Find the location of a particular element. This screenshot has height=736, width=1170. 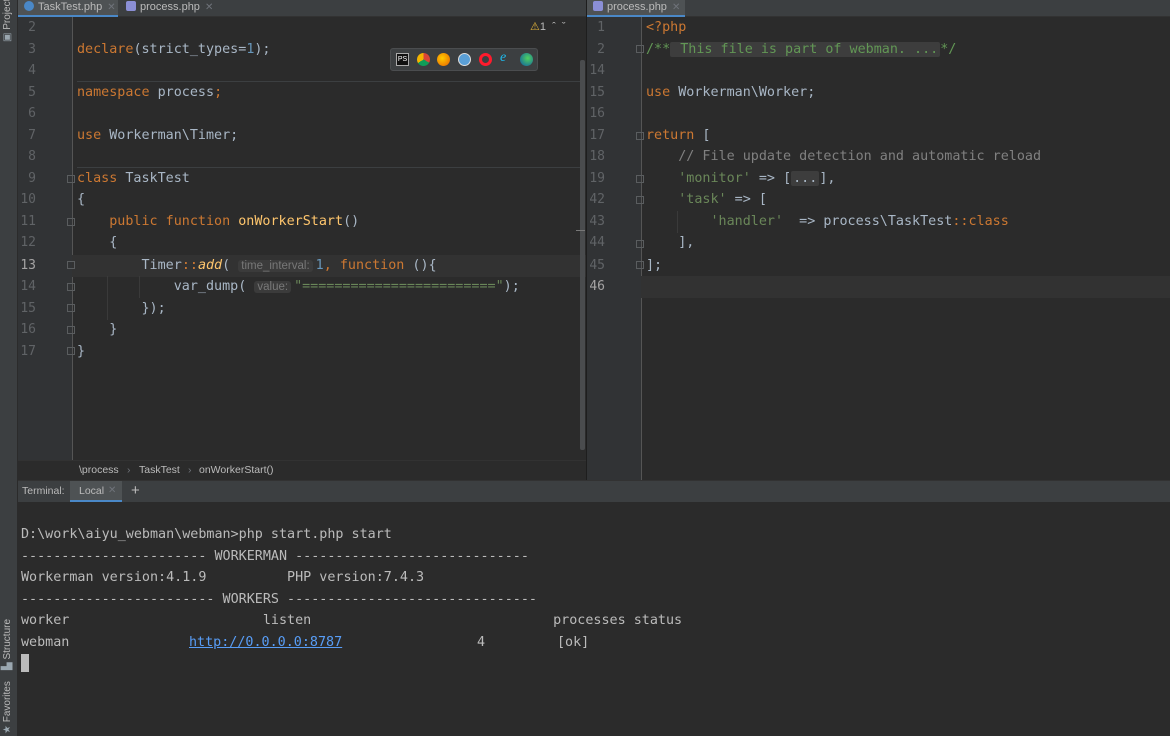

code-line-17: return [ is located at coordinates (678, 135).